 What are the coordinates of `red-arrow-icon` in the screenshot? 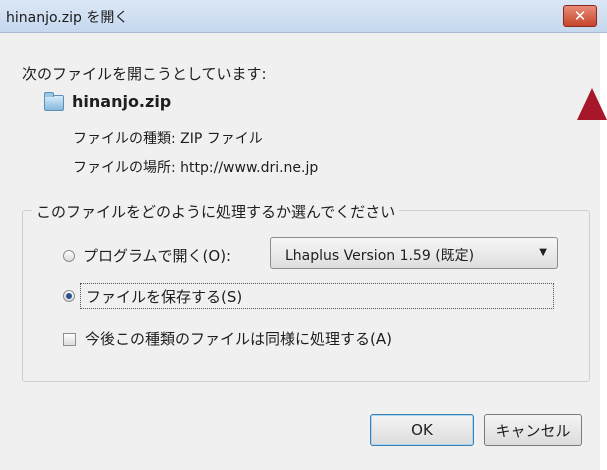 It's located at (592, 104).